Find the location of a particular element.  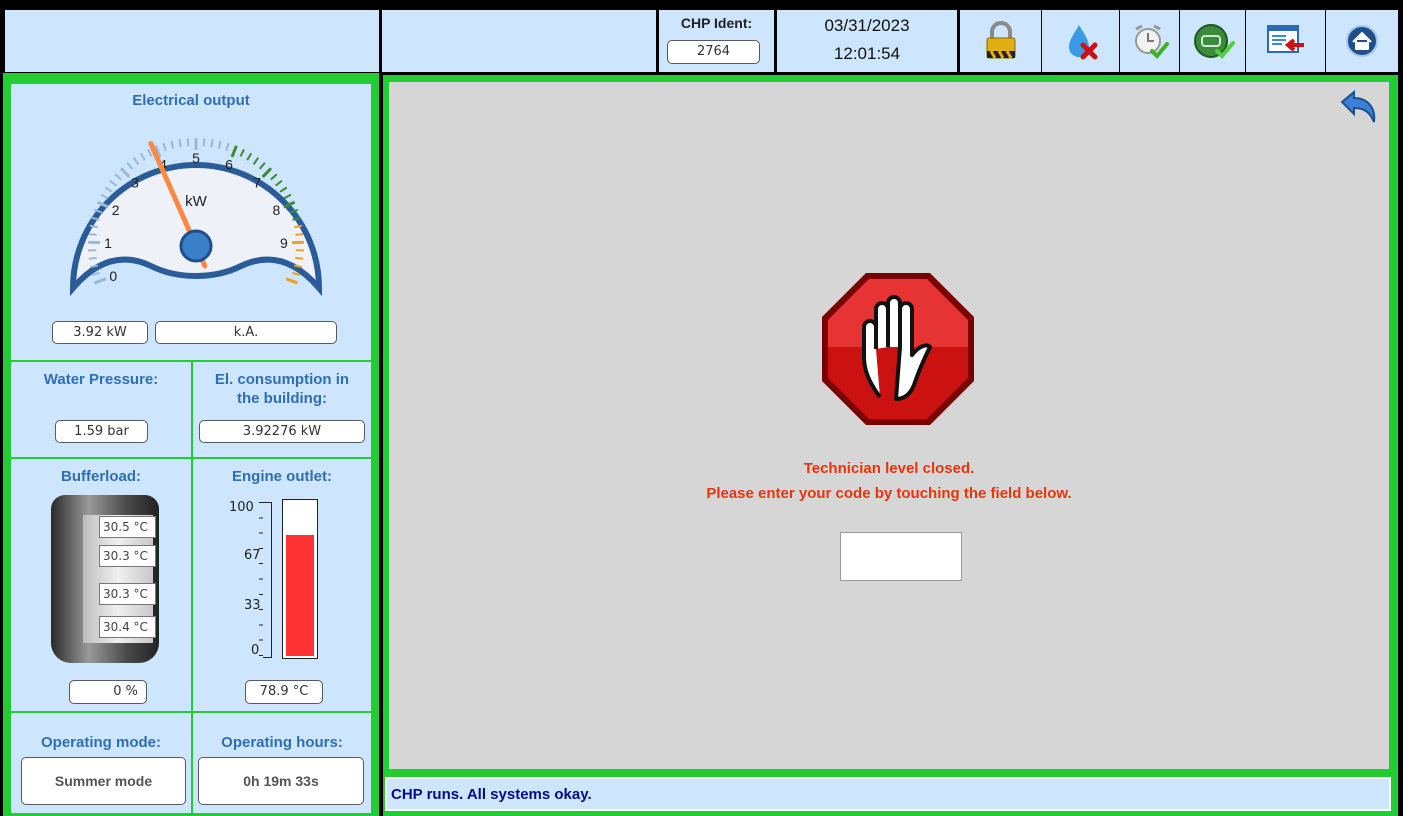

engine-outlet-label: Engine outlet: is located at coordinates (282, 476).